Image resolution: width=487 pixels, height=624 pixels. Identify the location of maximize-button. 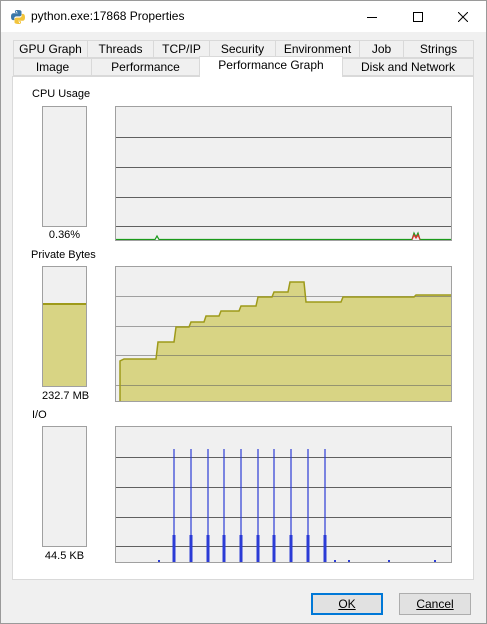
(418, 16).